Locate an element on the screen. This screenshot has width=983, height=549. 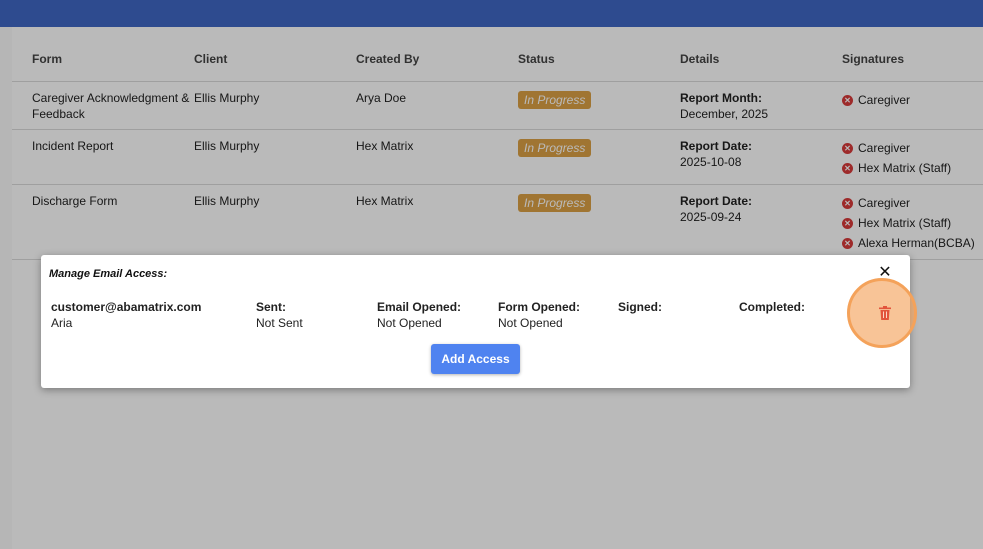
recipient-cell: customer@abamatrix.com Aria is located at coordinates (126, 315).